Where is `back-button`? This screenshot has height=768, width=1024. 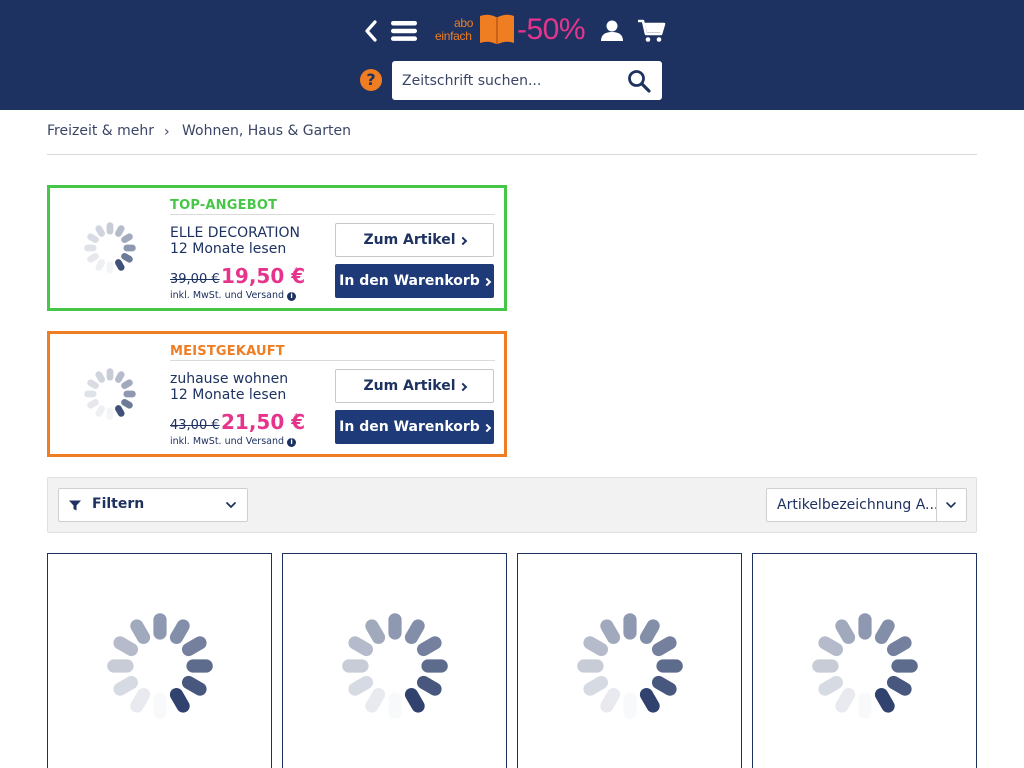
back-button is located at coordinates (371, 31).